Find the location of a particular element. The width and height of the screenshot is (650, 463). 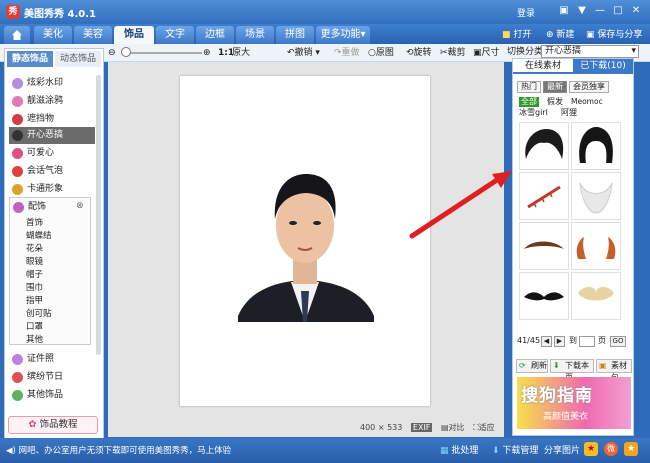

category-festival: 缤纷节日 is located at coordinates (52, 377).